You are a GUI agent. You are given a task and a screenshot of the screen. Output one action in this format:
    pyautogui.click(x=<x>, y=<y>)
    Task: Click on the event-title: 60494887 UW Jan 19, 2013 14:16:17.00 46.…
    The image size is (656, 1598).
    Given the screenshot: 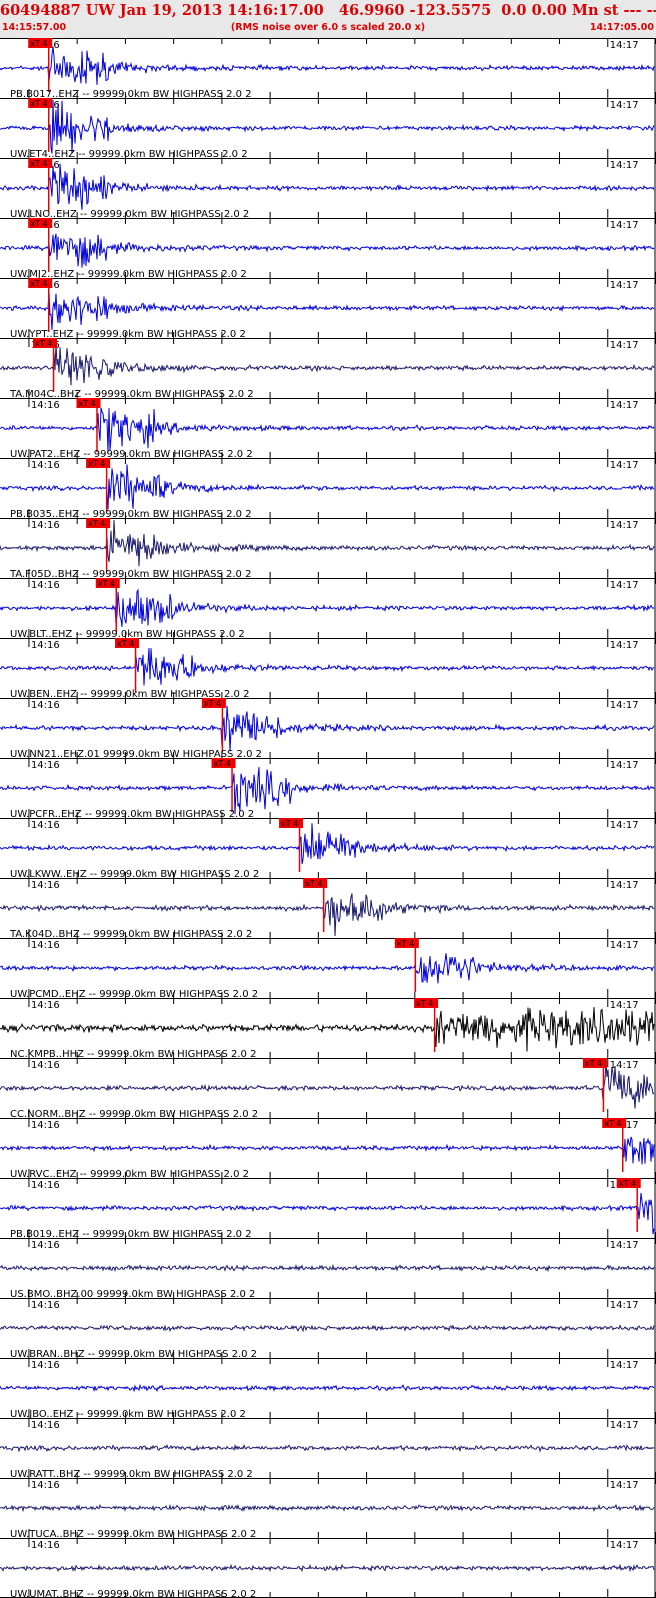 What is the action you would take?
    pyautogui.click(x=328, y=10)
    